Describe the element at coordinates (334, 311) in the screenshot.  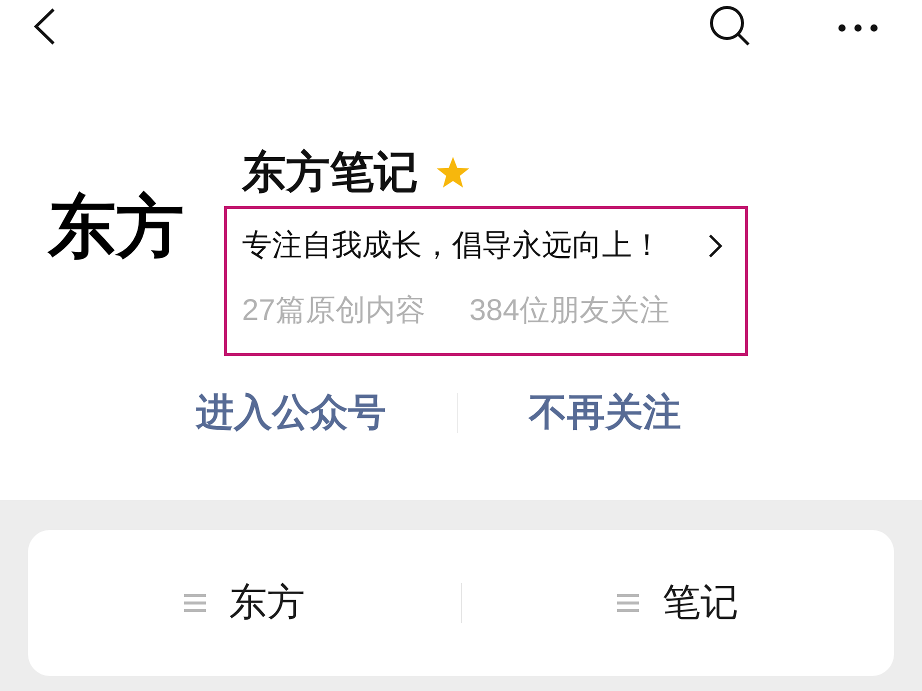
I see `stat-text: 27篇原创内容` at that location.